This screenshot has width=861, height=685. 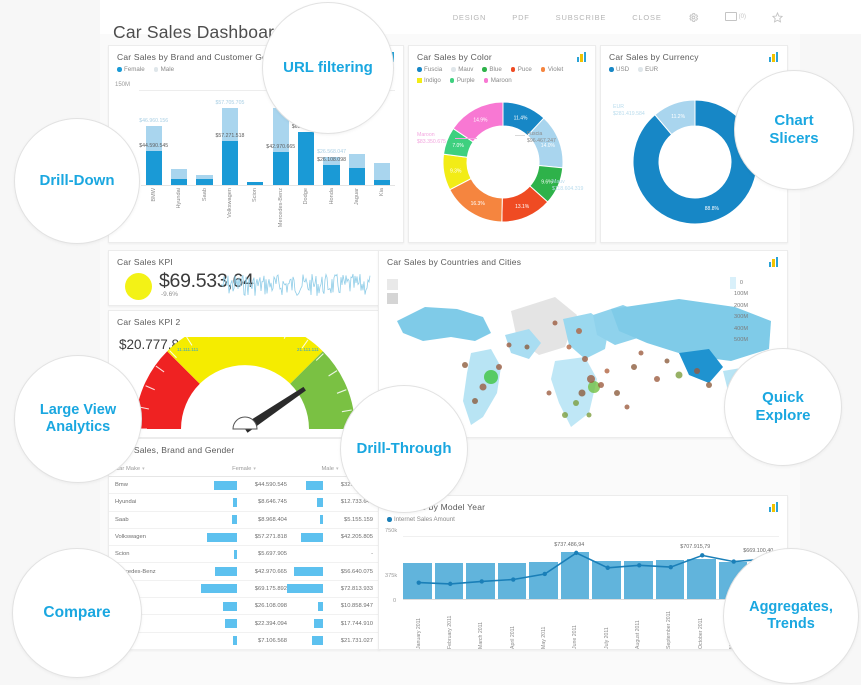 I want to click on x-axis-tick: Scion, so click(x=255, y=214).